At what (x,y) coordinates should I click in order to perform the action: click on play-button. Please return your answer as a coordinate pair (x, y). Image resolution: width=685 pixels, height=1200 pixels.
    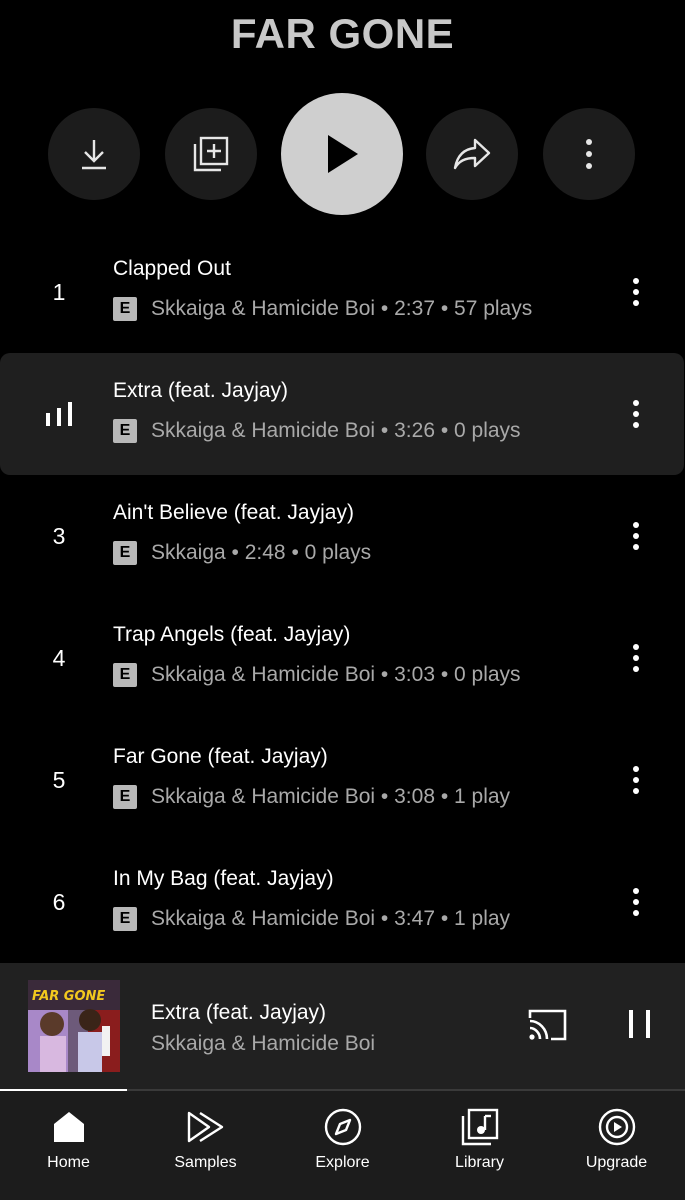
    Looking at the image, I should click on (342, 154).